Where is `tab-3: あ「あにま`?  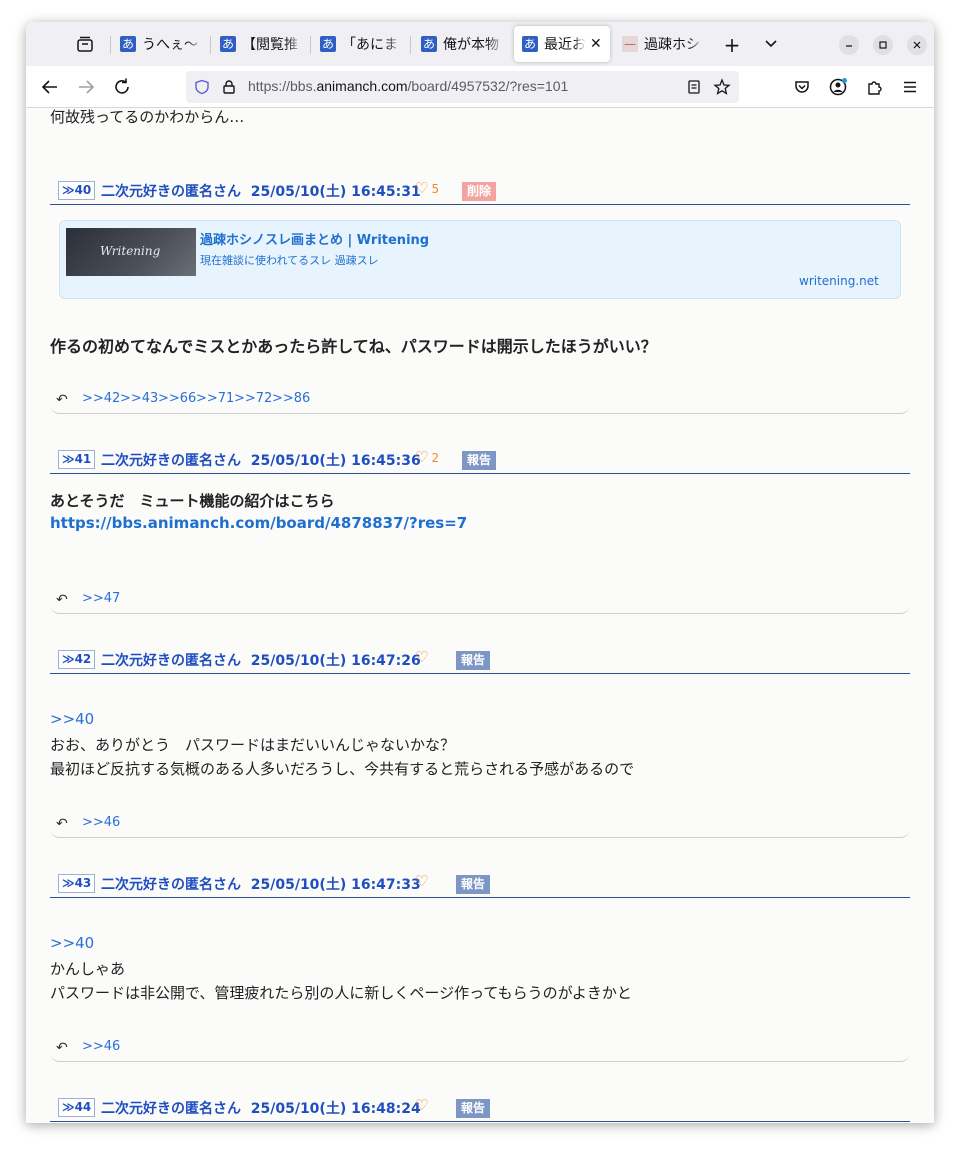
tab-3: あ「あにま is located at coordinates (360, 44).